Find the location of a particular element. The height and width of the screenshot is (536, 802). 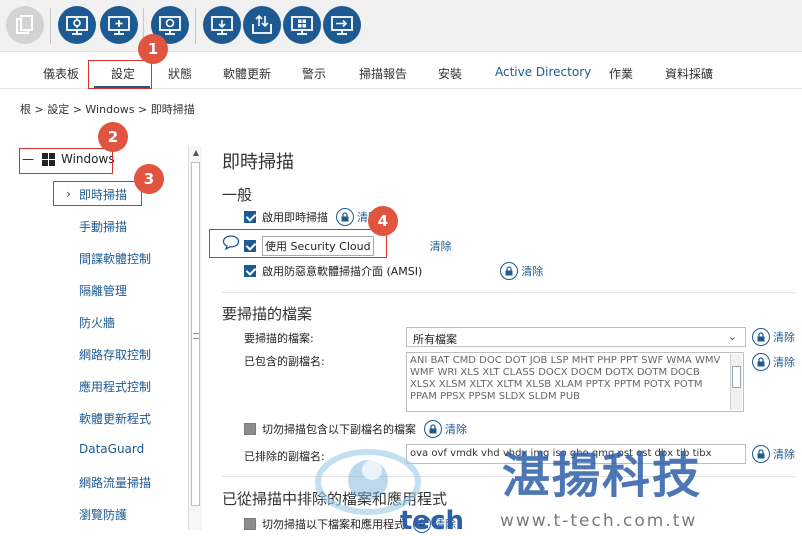

watermark-logo-text: tech is located at coordinates (432, 521).